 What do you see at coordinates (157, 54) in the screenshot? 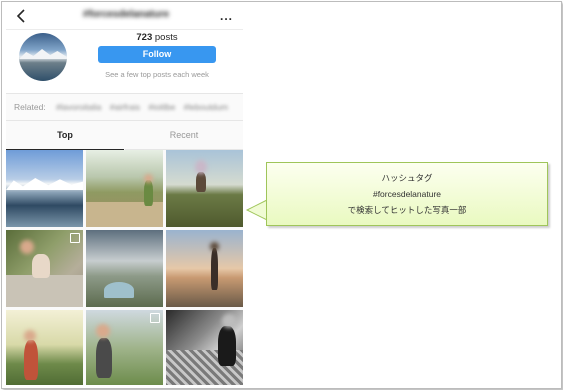
I see `follow-button: Follow` at bounding box center [157, 54].